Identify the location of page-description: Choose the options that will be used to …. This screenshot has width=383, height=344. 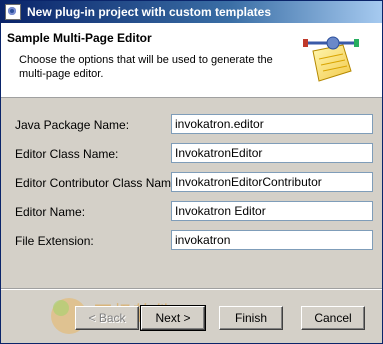
(146, 67).